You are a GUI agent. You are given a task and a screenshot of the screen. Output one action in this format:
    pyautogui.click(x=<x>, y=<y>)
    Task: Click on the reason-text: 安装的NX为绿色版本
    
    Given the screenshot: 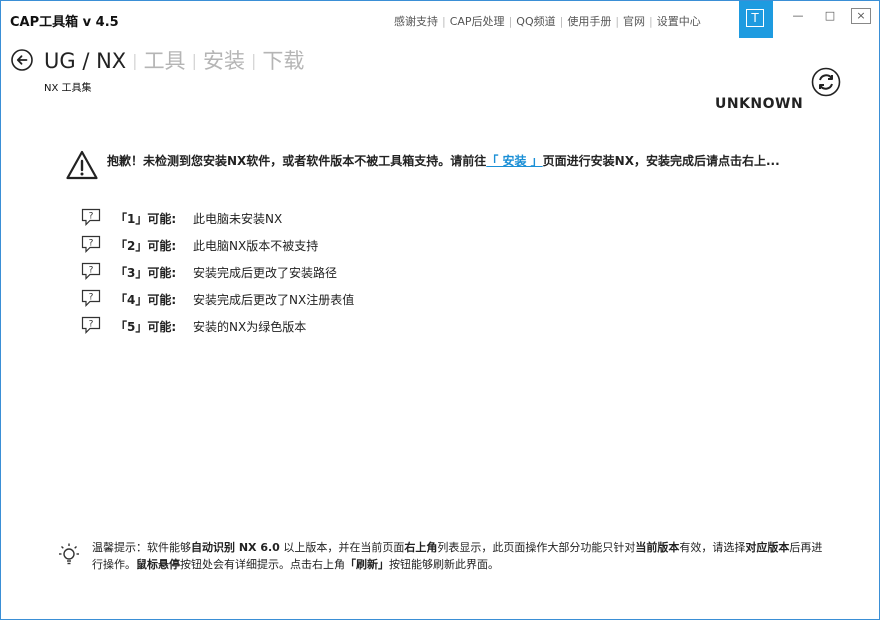 What is the action you would take?
    pyautogui.click(x=250, y=327)
    